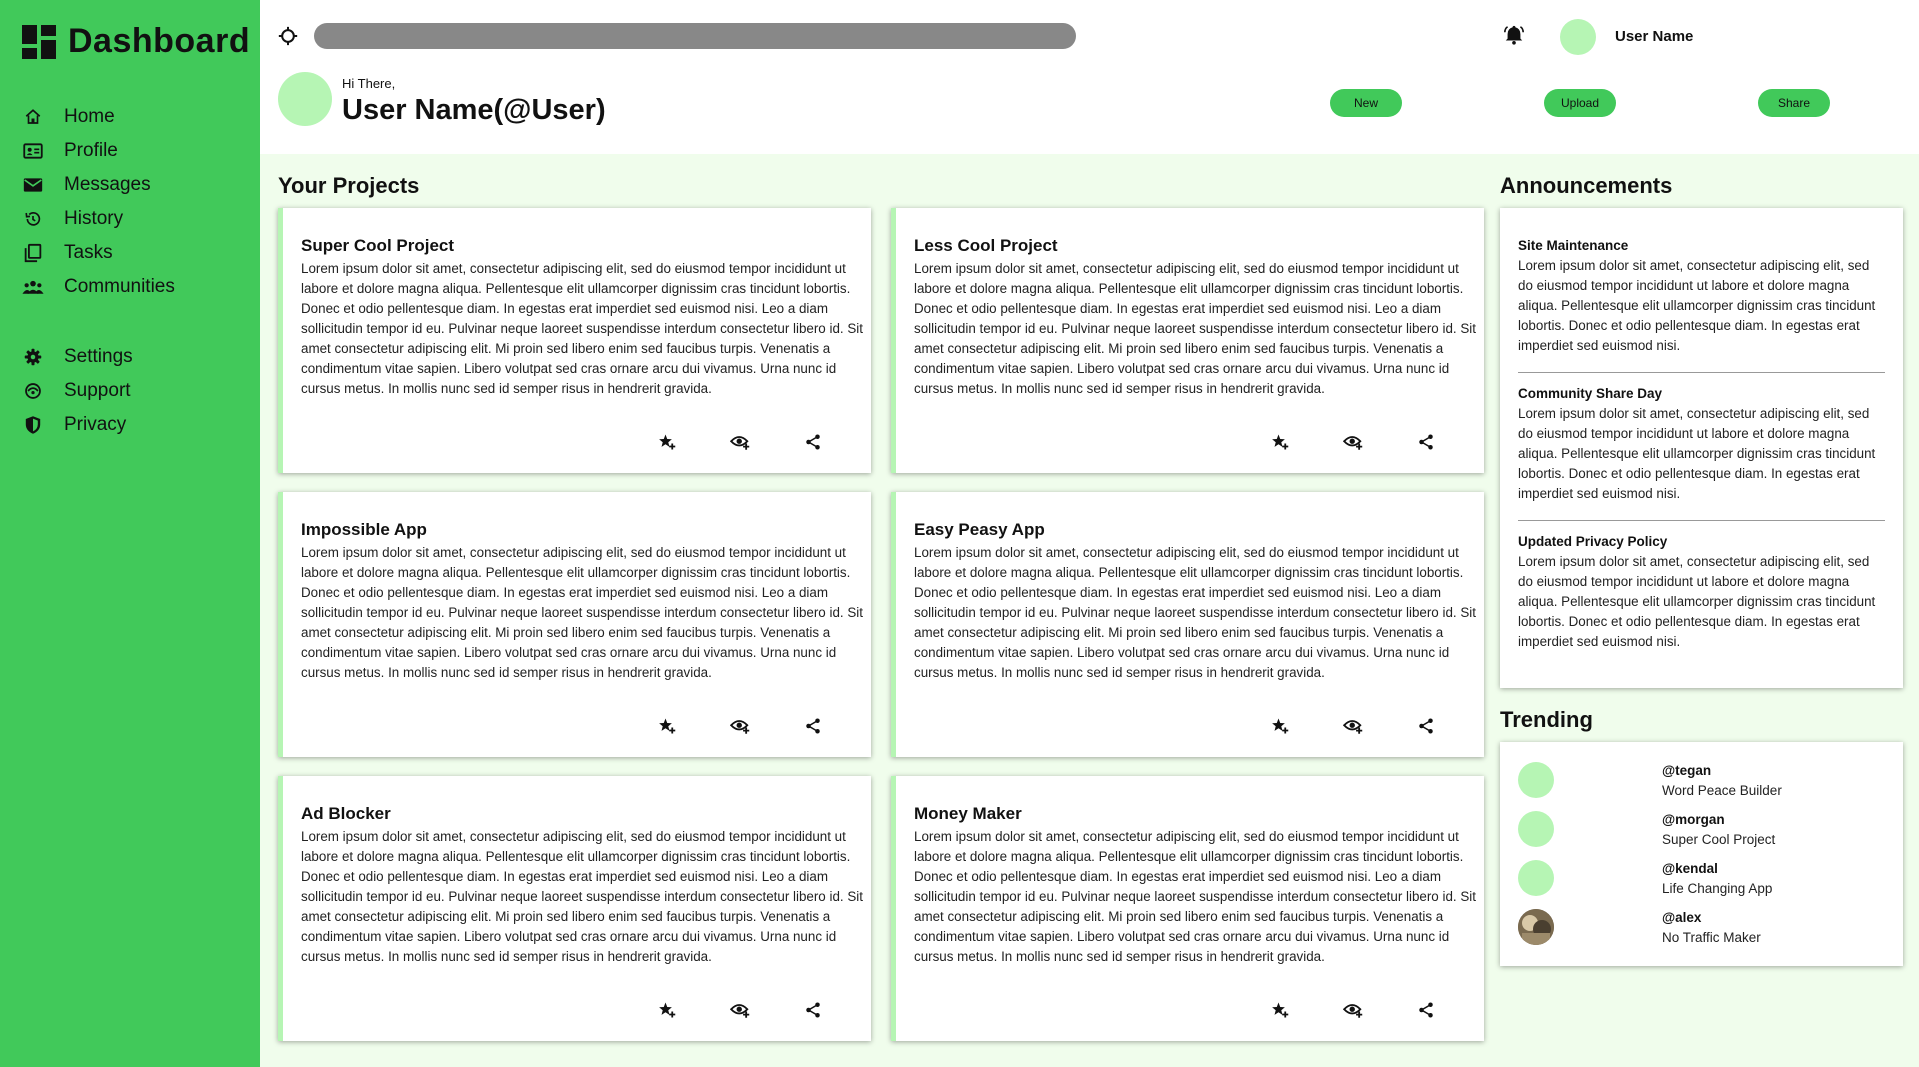 This screenshot has width=1919, height=1067. I want to click on gear-icon, so click(33, 357).